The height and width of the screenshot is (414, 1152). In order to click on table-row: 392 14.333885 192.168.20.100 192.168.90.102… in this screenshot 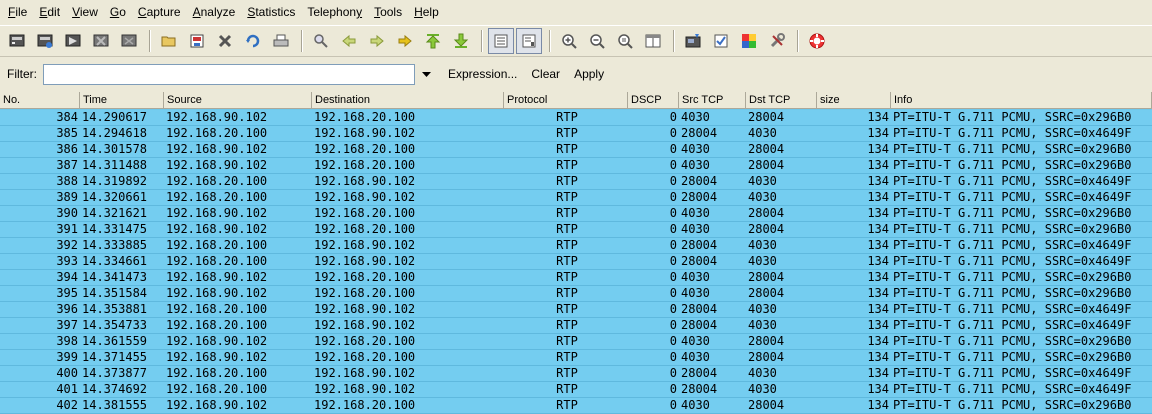, I will do `click(576, 246)`.